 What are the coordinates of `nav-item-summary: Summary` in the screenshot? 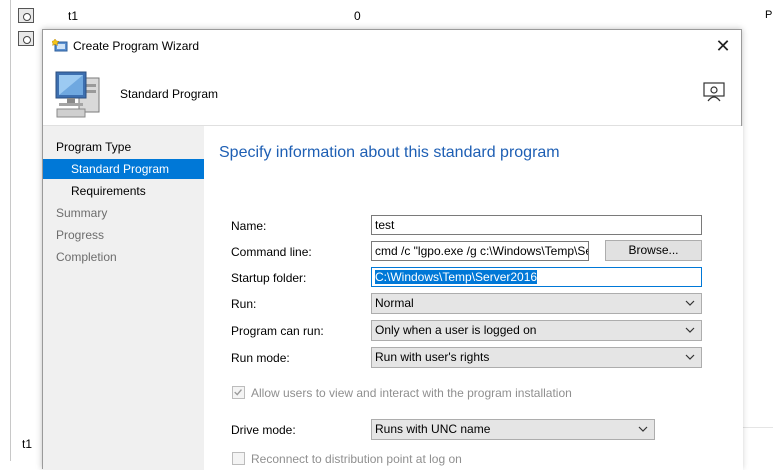 It's located at (123, 213).